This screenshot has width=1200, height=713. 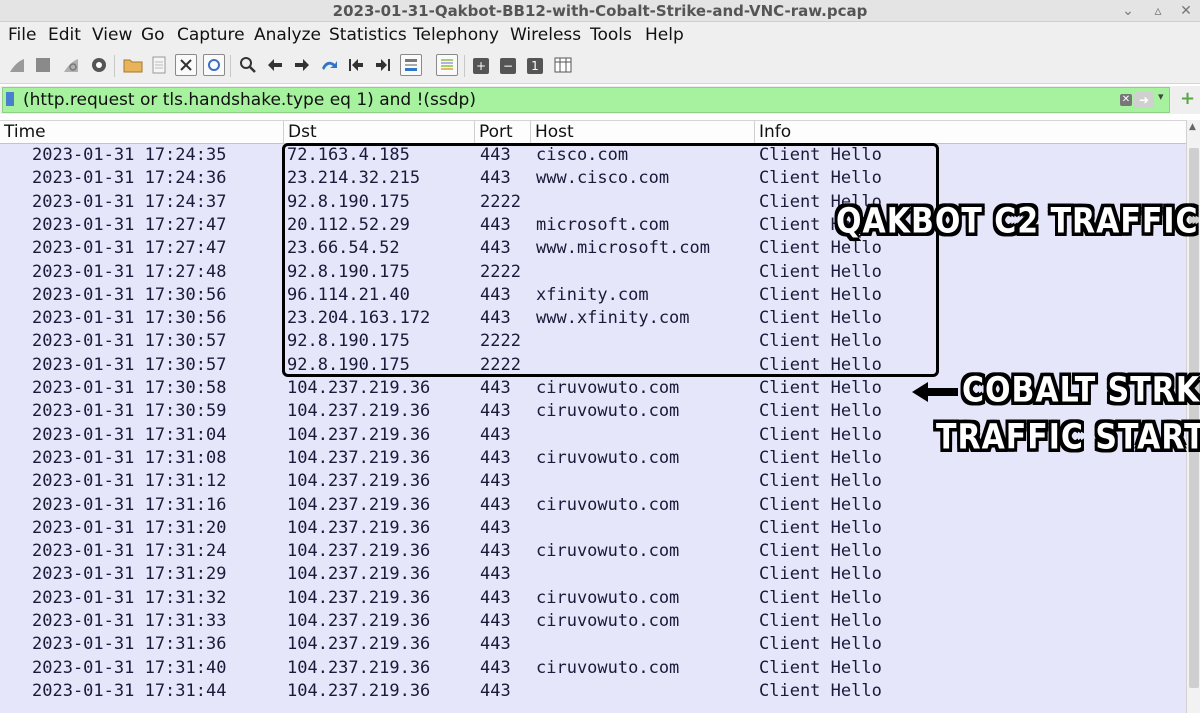 I want to click on zoom-out-icon: −, so click(x=508, y=66).